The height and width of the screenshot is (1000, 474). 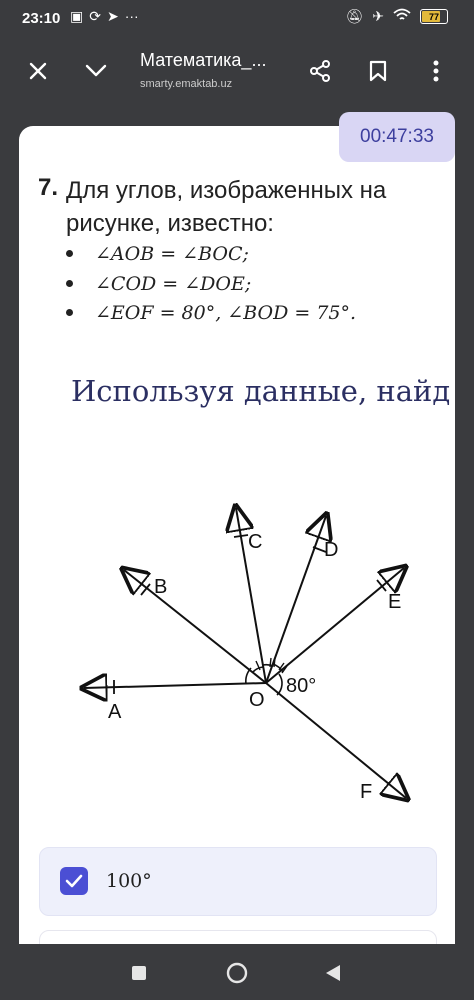 I want to click on airplane-icon: ✈, so click(x=378, y=16).